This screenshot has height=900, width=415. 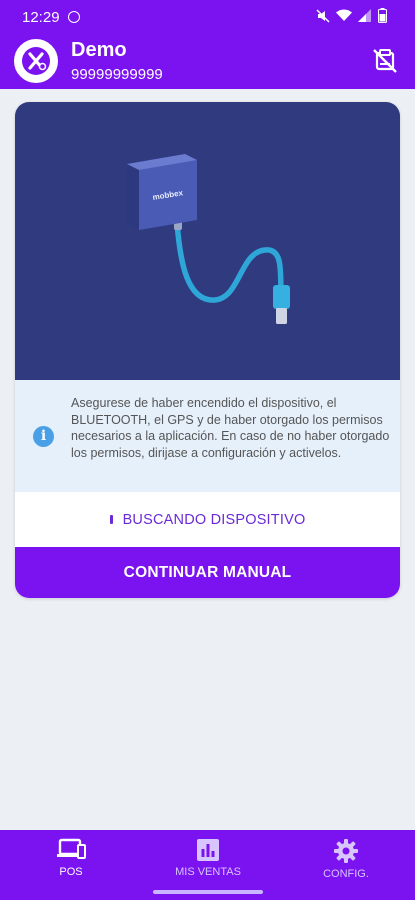 I want to click on mute-icon, so click(x=323, y=15).